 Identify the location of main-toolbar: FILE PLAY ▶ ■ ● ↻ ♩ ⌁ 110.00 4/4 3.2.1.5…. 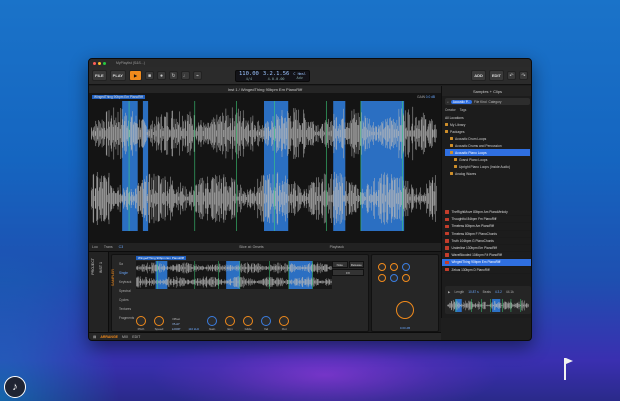
(310, 76).